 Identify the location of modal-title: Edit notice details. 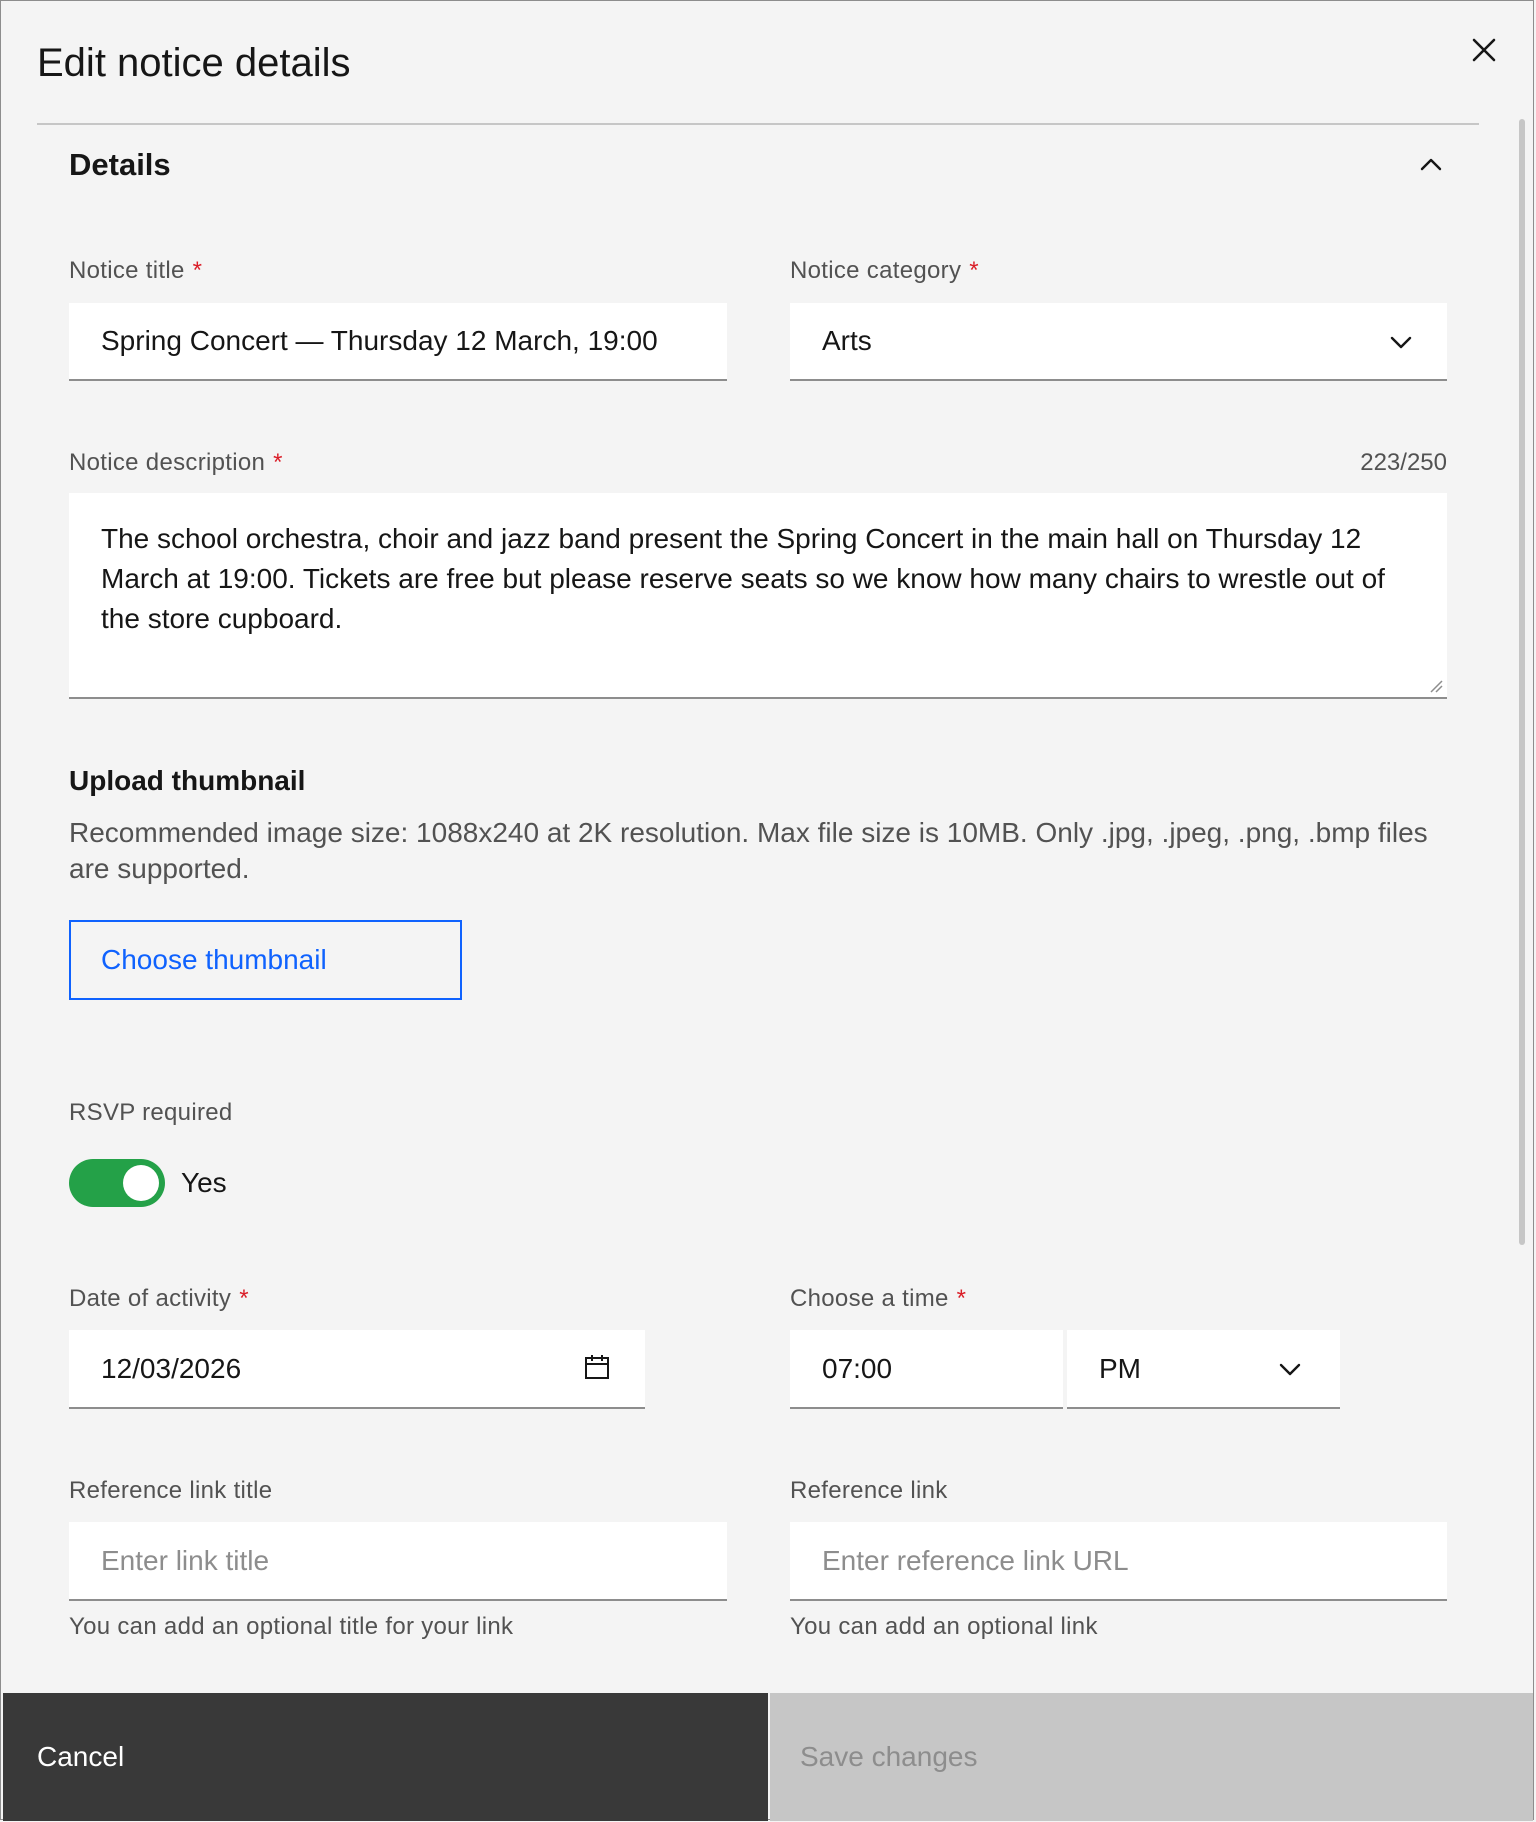
(194, 63).